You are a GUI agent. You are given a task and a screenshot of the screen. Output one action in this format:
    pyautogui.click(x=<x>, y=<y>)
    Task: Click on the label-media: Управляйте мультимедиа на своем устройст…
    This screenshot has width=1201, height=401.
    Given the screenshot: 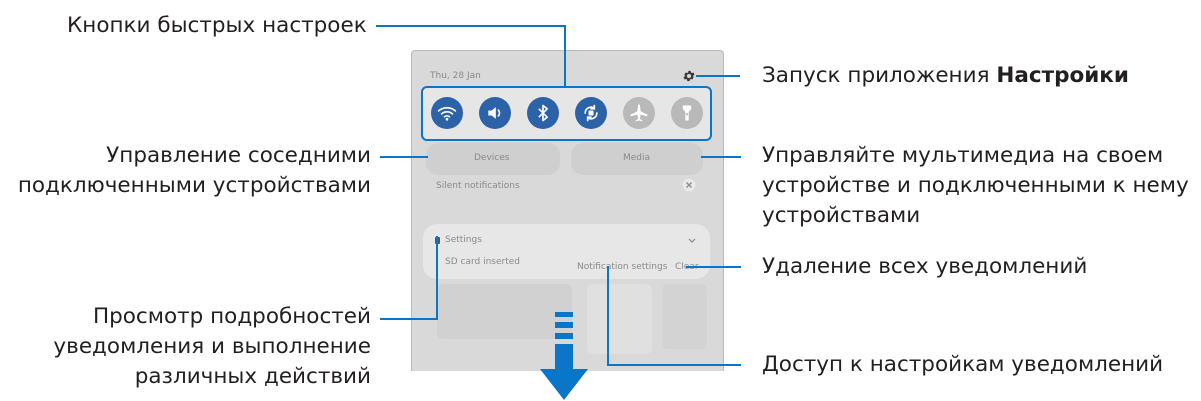 What is the action you would take?
    pyautogui.click(x=975, y=186)
    